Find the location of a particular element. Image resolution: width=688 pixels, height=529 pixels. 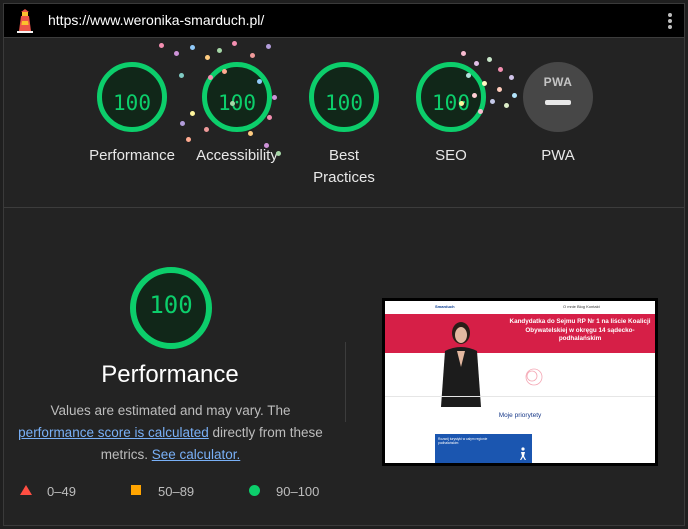

portrait-image is located at coordinates (461, 364).